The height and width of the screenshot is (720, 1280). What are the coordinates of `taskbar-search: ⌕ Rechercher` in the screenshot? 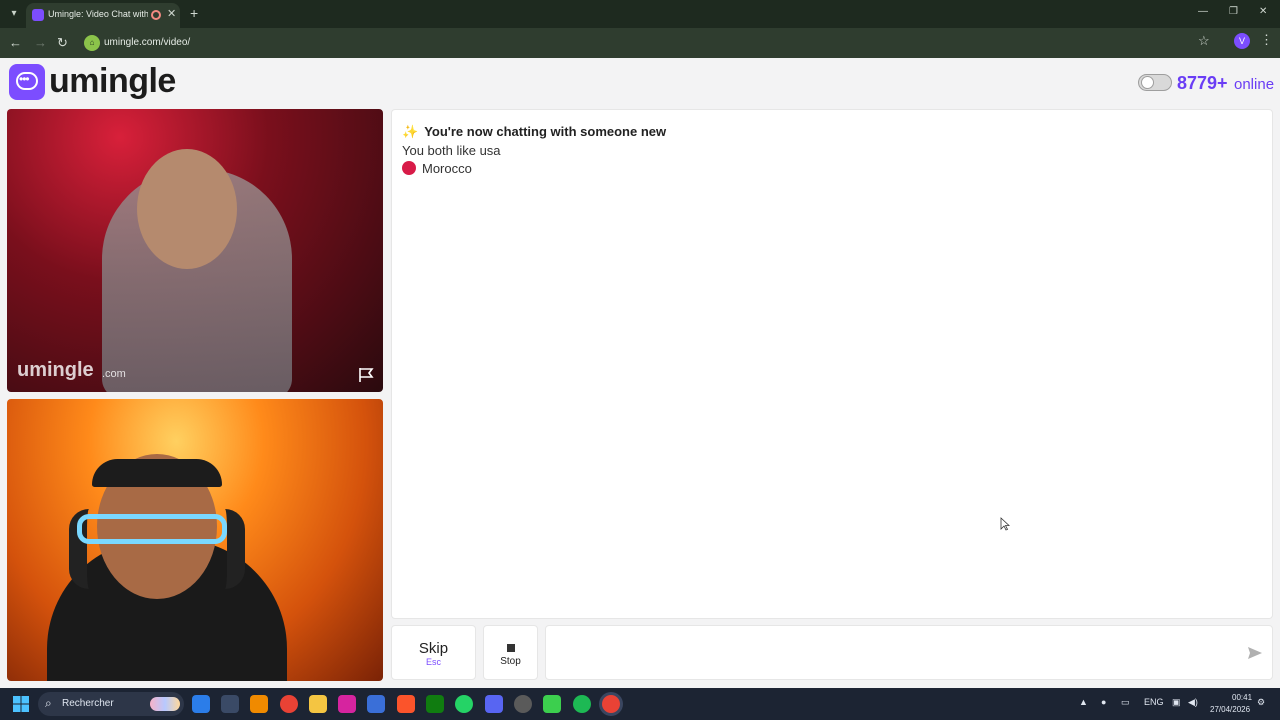 It's located at (111, 704).